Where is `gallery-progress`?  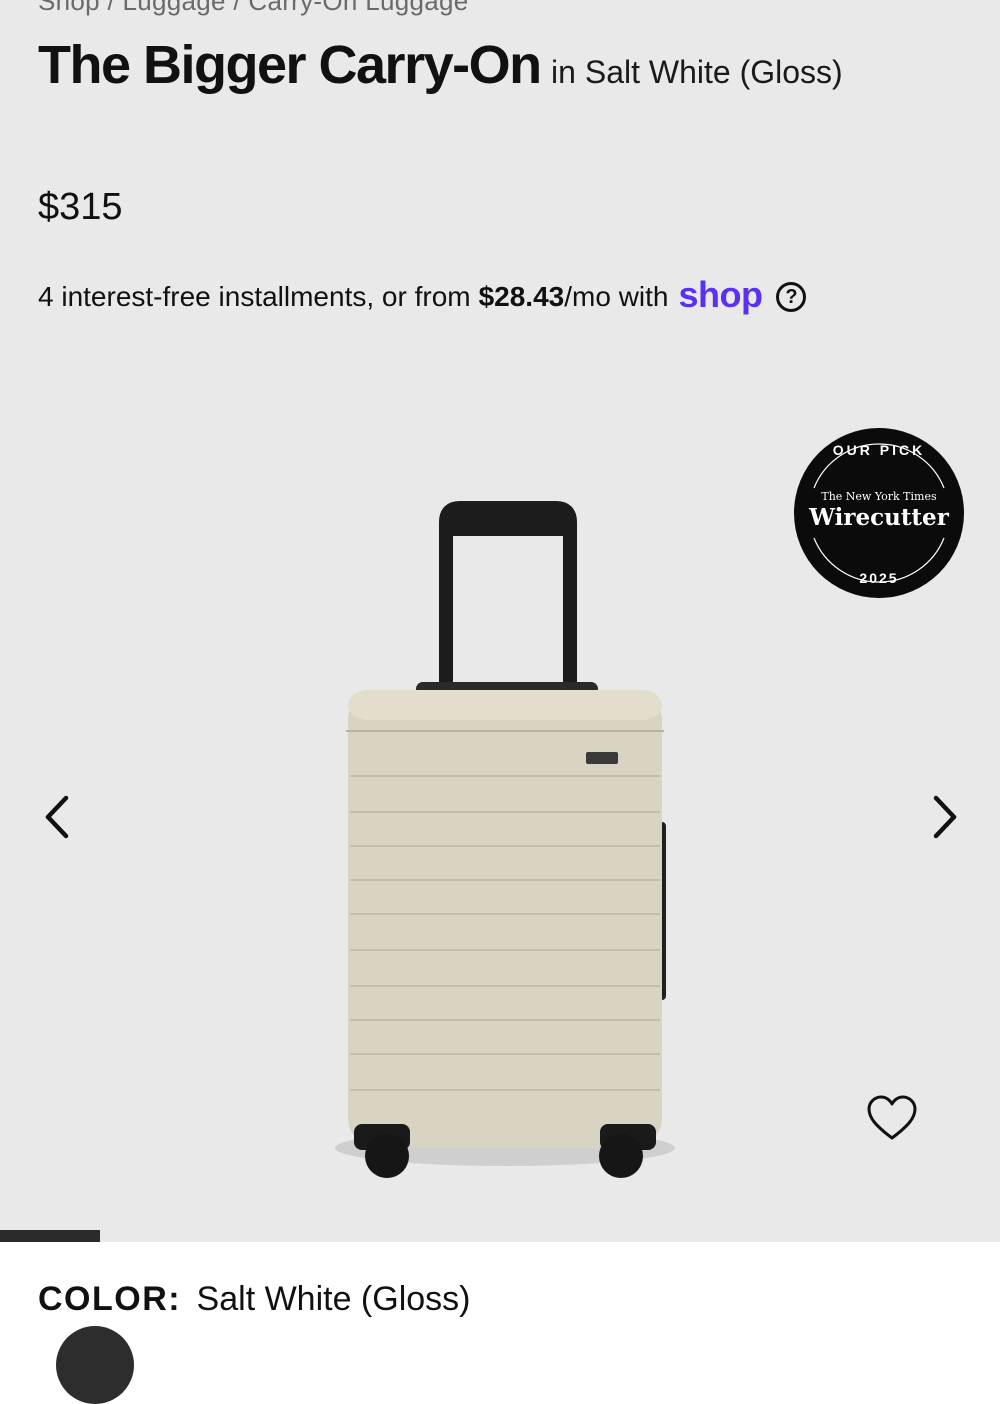
gallery-progress is located at coordinates (500, 1236).